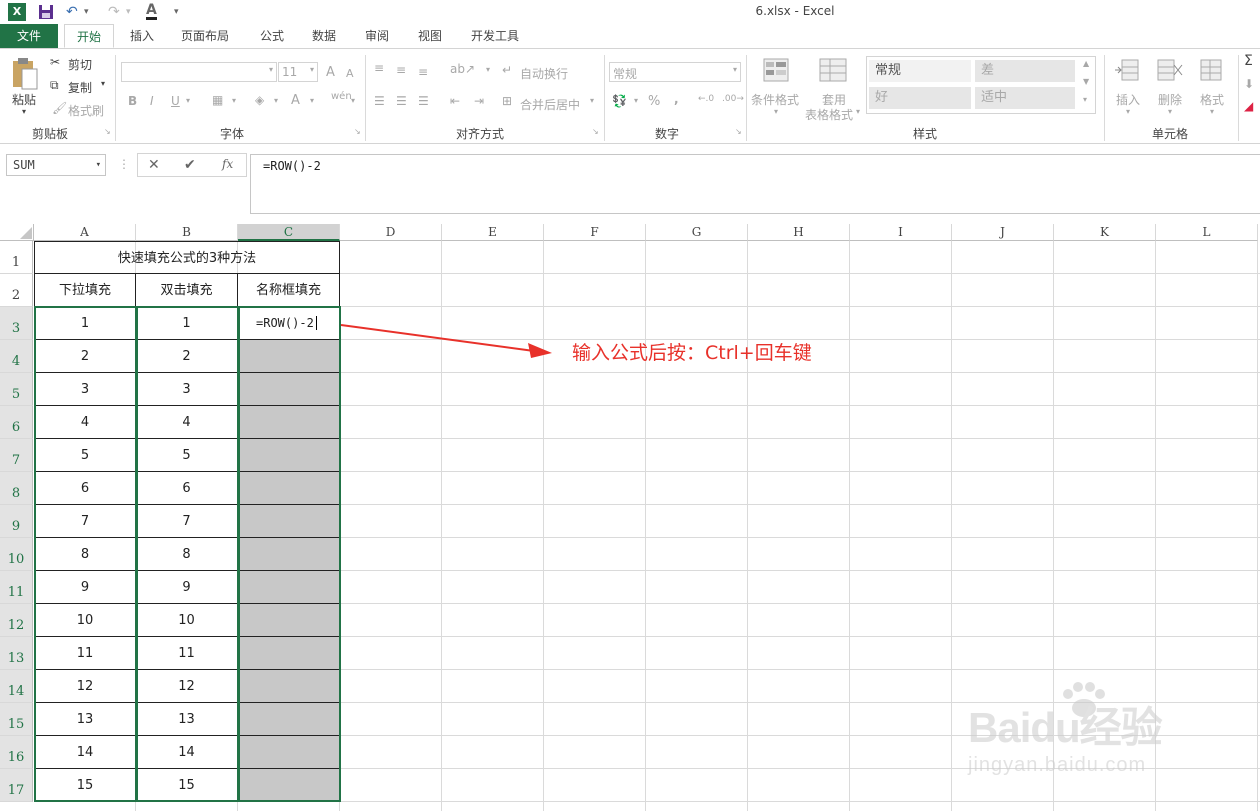  What do you see at coordinates (276, 100) in the screenshot?
I see `fill-color-dropdown-icon: ▾` at bounding box center [276, 100].